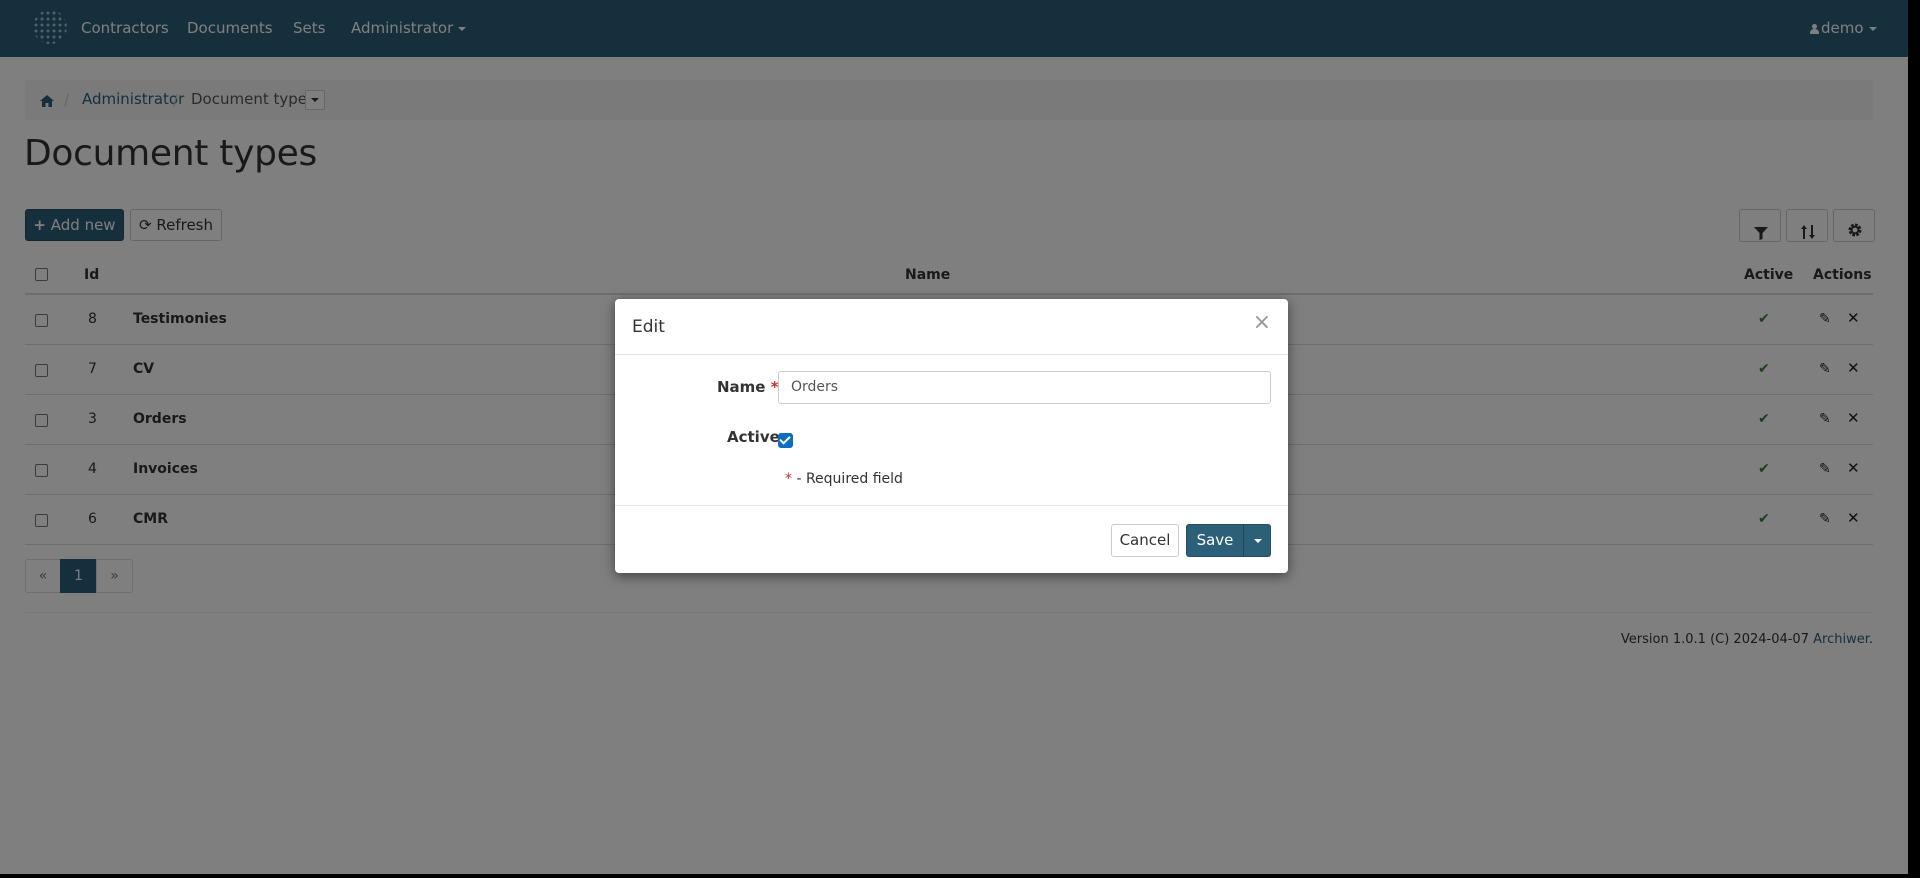 The height and width of the screenshot is (878, 1920). I want to click on name-label-text: Name, so click(741, 387).